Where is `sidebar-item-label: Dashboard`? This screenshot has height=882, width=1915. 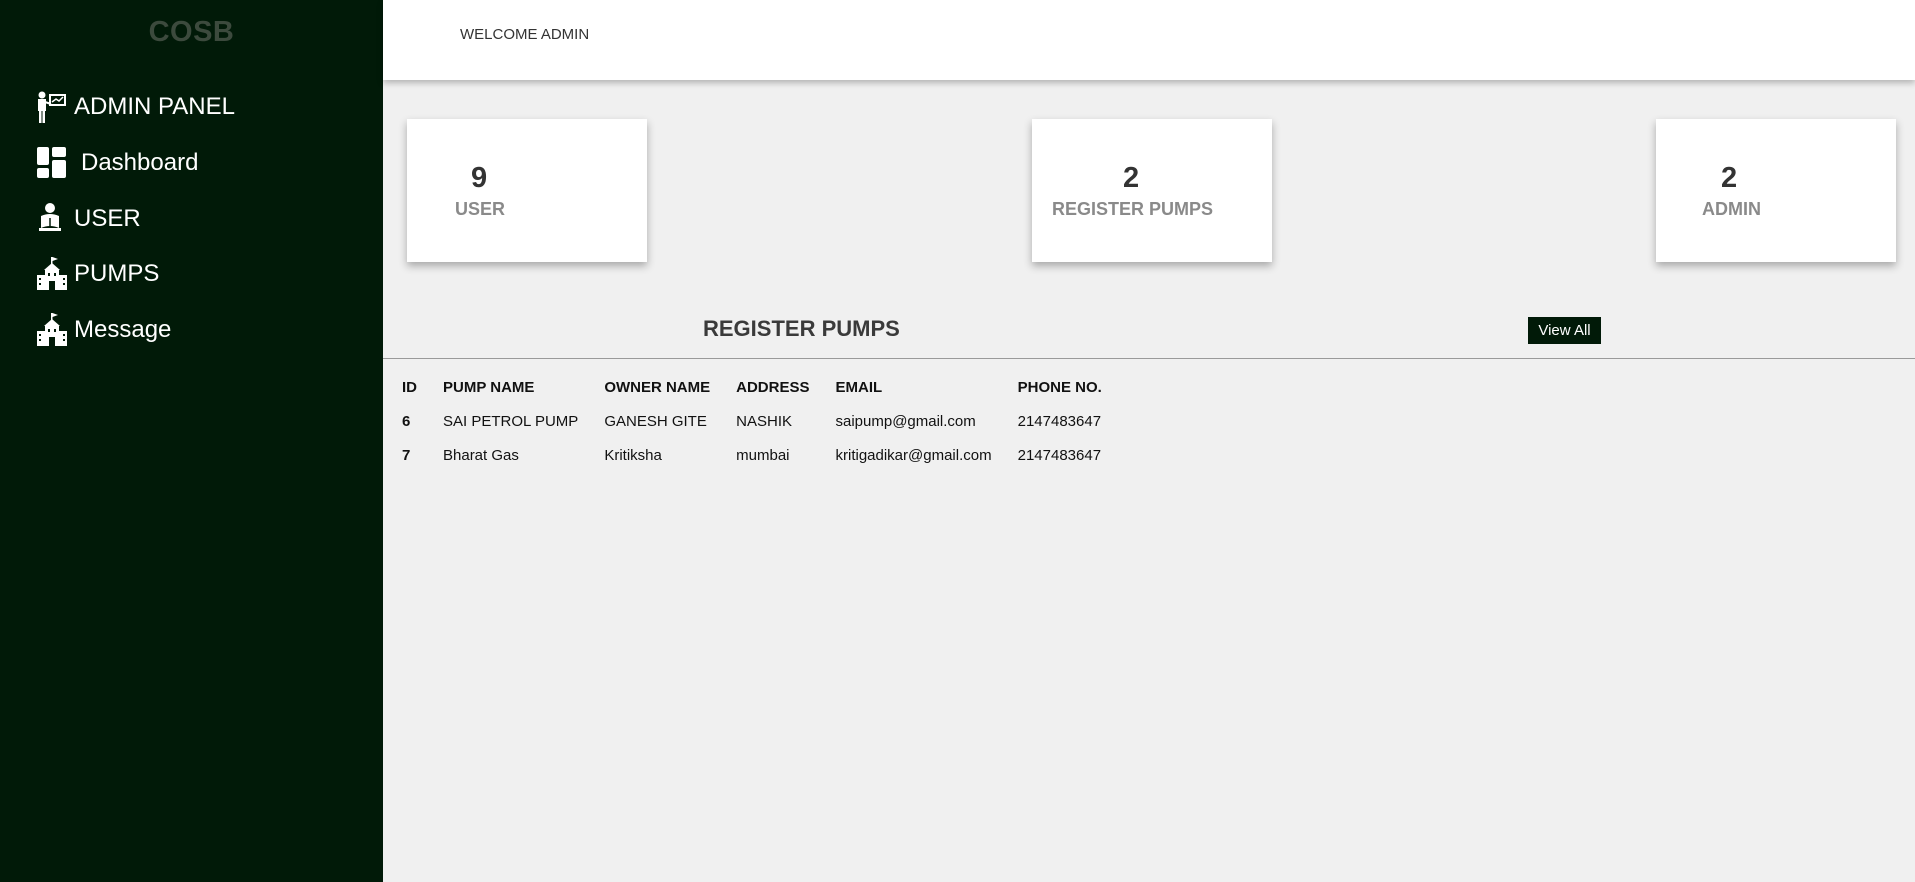 sidebar-item-label: Dashboard is located at coordinates (140, 162).